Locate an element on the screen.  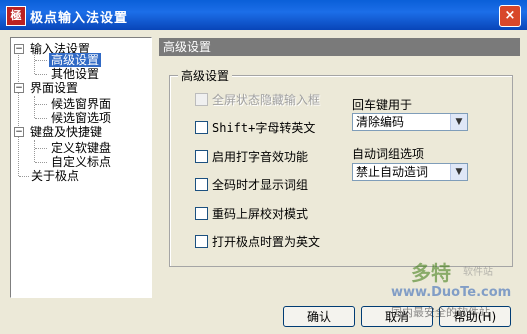
watermark-sub: 软件站 is located at coordinates (478, 272).